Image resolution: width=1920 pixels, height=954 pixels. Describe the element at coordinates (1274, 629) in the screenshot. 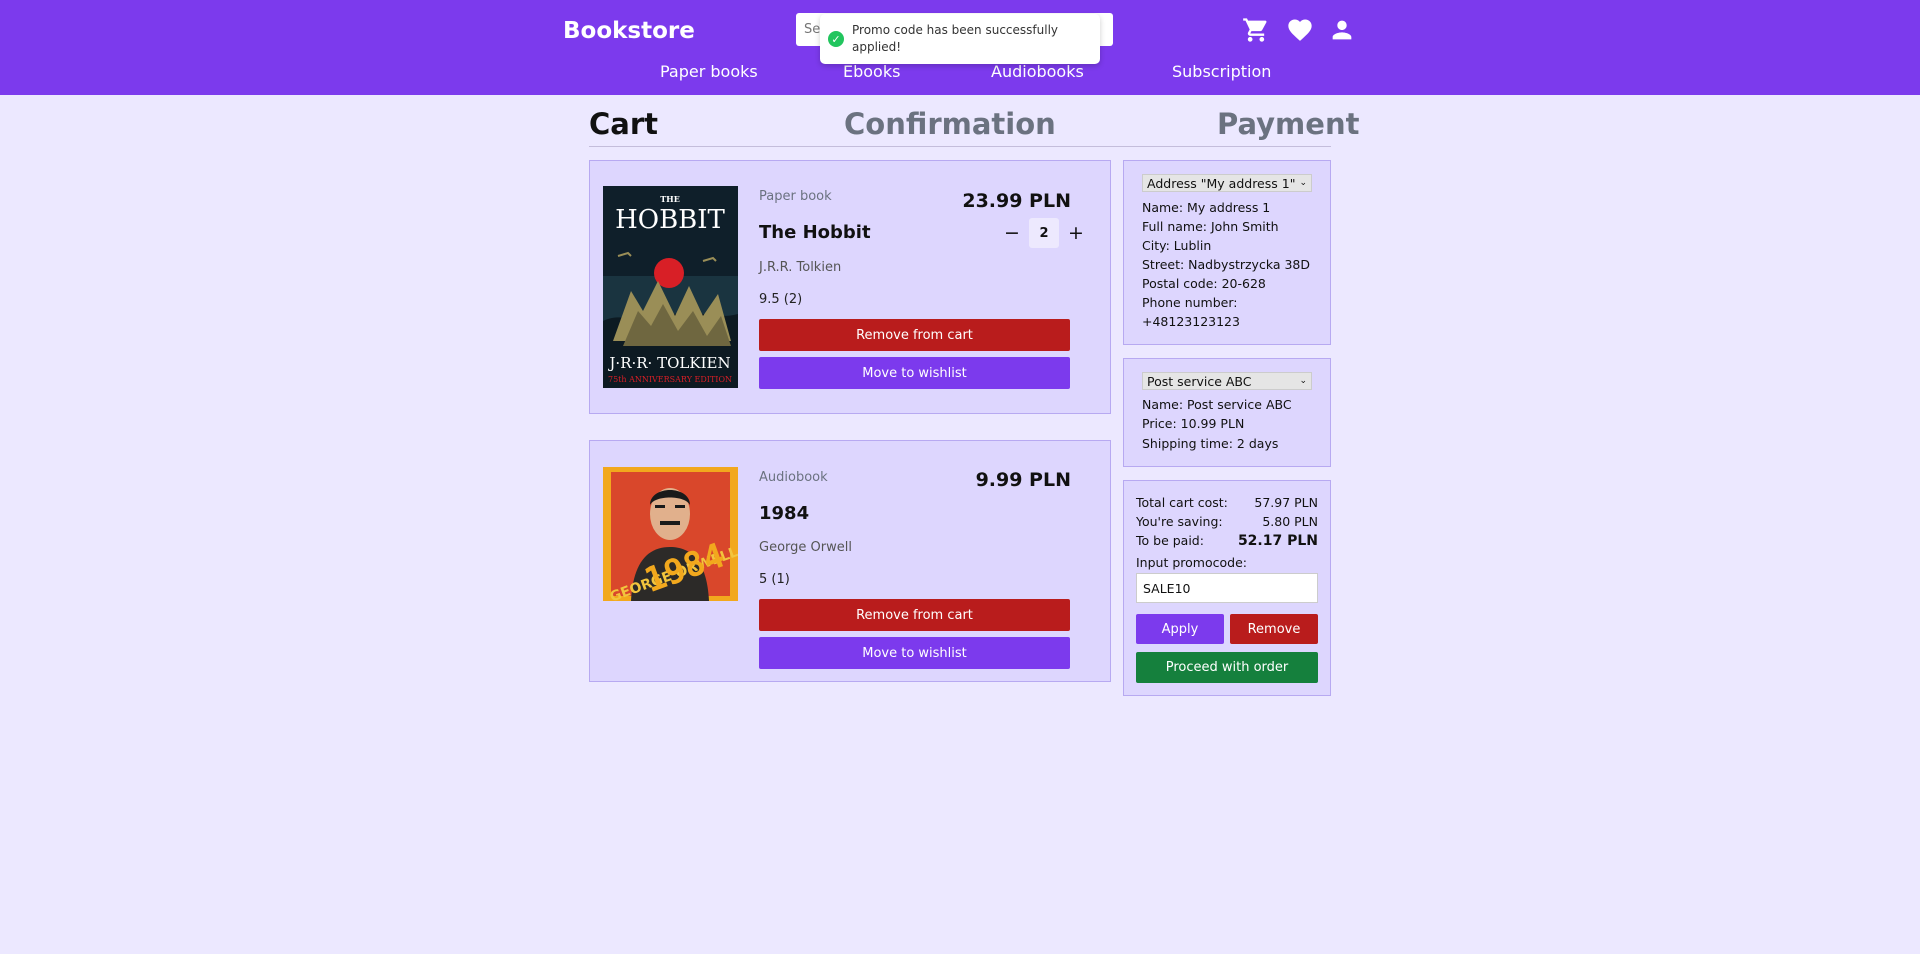

I see `remove-promo-button: Remove` at that location.